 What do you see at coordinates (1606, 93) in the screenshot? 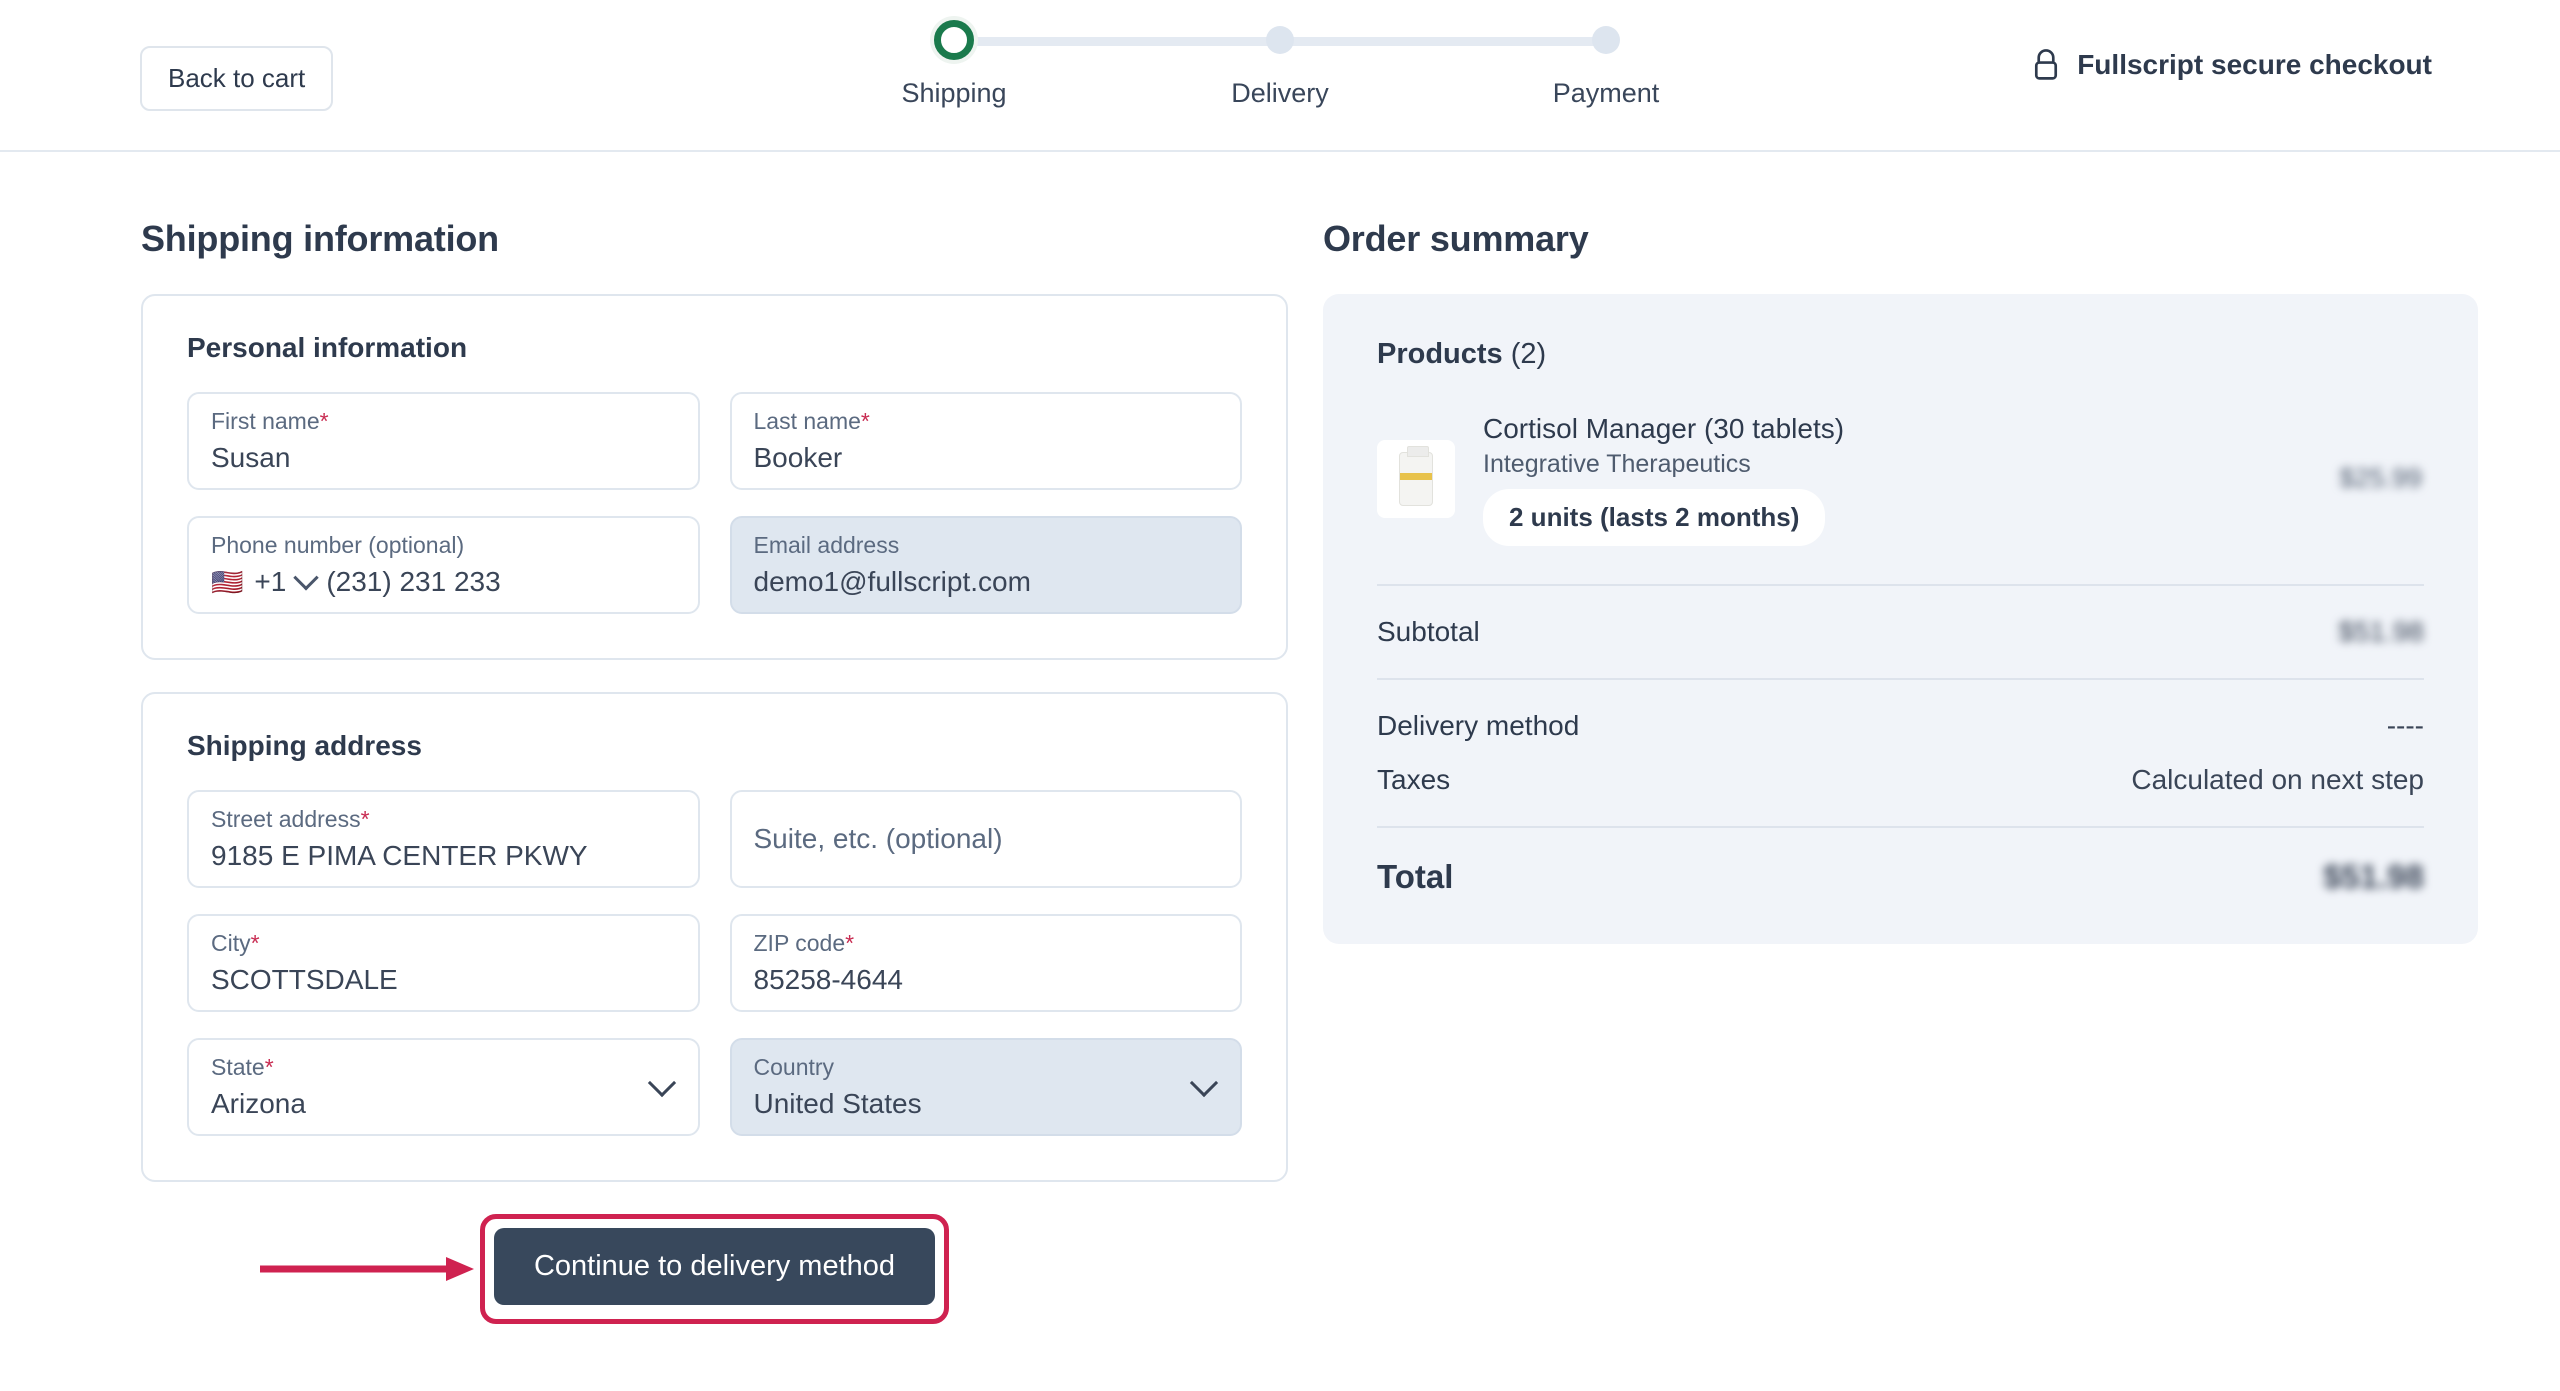
I see `step-label-payment: Payment` at bounding box center [1606, 93].